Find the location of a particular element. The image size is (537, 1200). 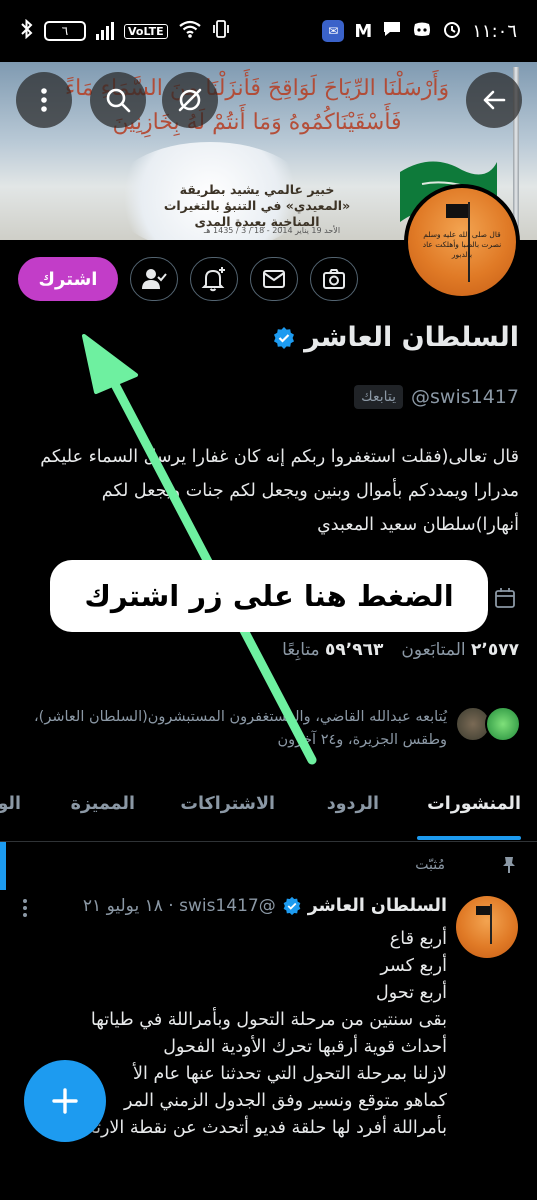

profile-tabs: المنشورات الردود الاشتراكات المميزة الو is located at coordinates (268, 807).